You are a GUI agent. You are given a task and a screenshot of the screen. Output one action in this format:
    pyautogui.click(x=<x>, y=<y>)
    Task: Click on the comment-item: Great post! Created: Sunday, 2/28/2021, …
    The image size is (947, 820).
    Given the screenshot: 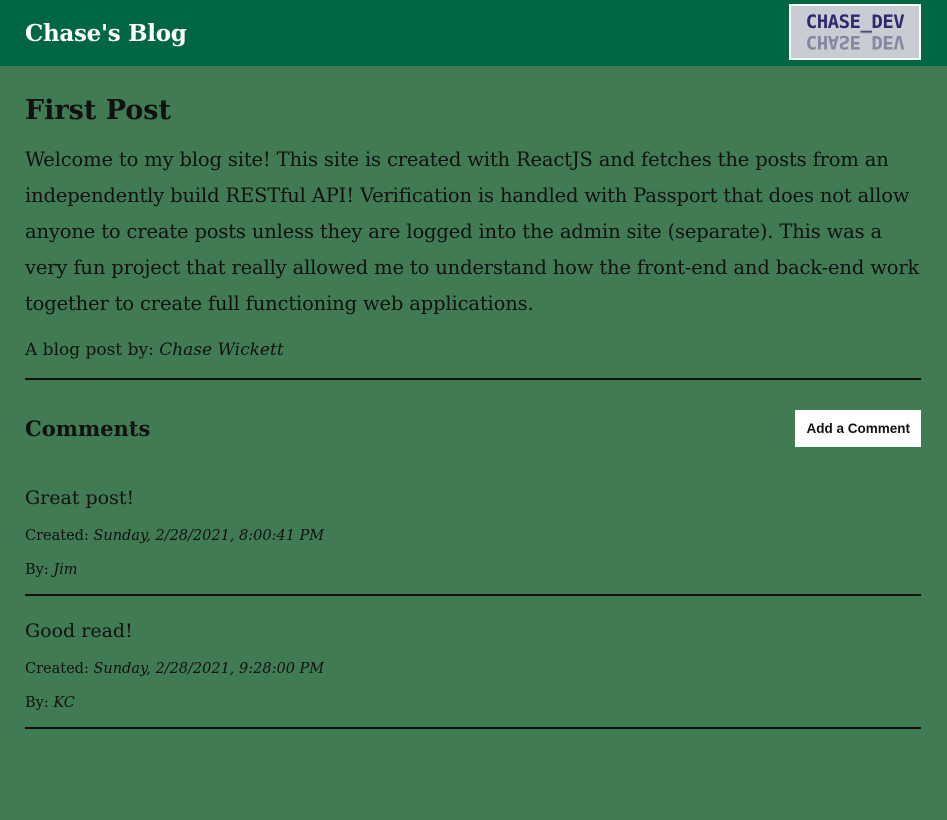 What is the action you would take?
    pyautogui.click(x=473, y=540)
    